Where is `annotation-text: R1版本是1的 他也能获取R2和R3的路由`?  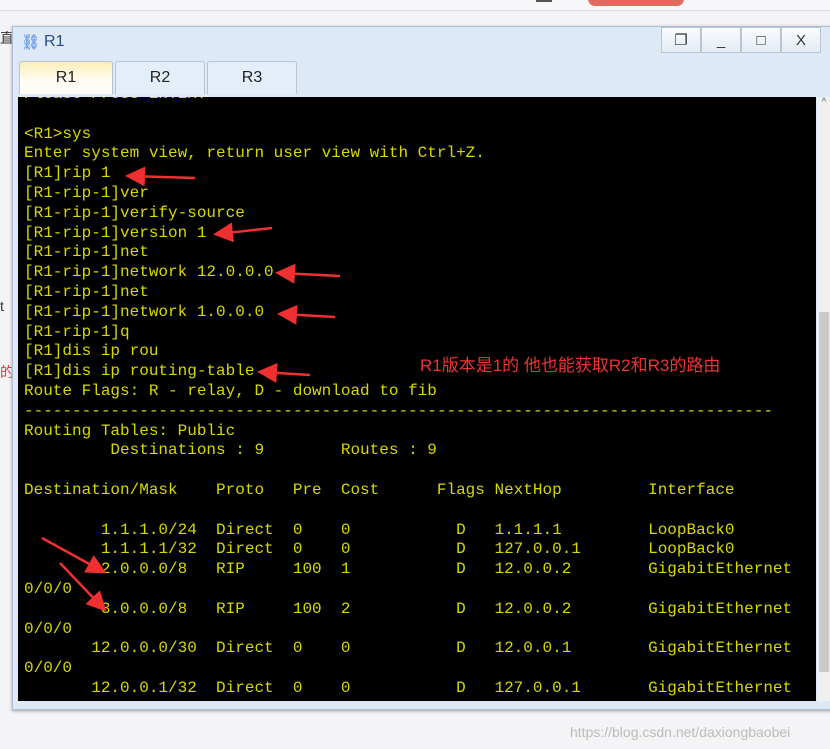
annotation-text: R1版本是1的 他也能获取R2和R3的路由 is located at coordinates (570, 365).